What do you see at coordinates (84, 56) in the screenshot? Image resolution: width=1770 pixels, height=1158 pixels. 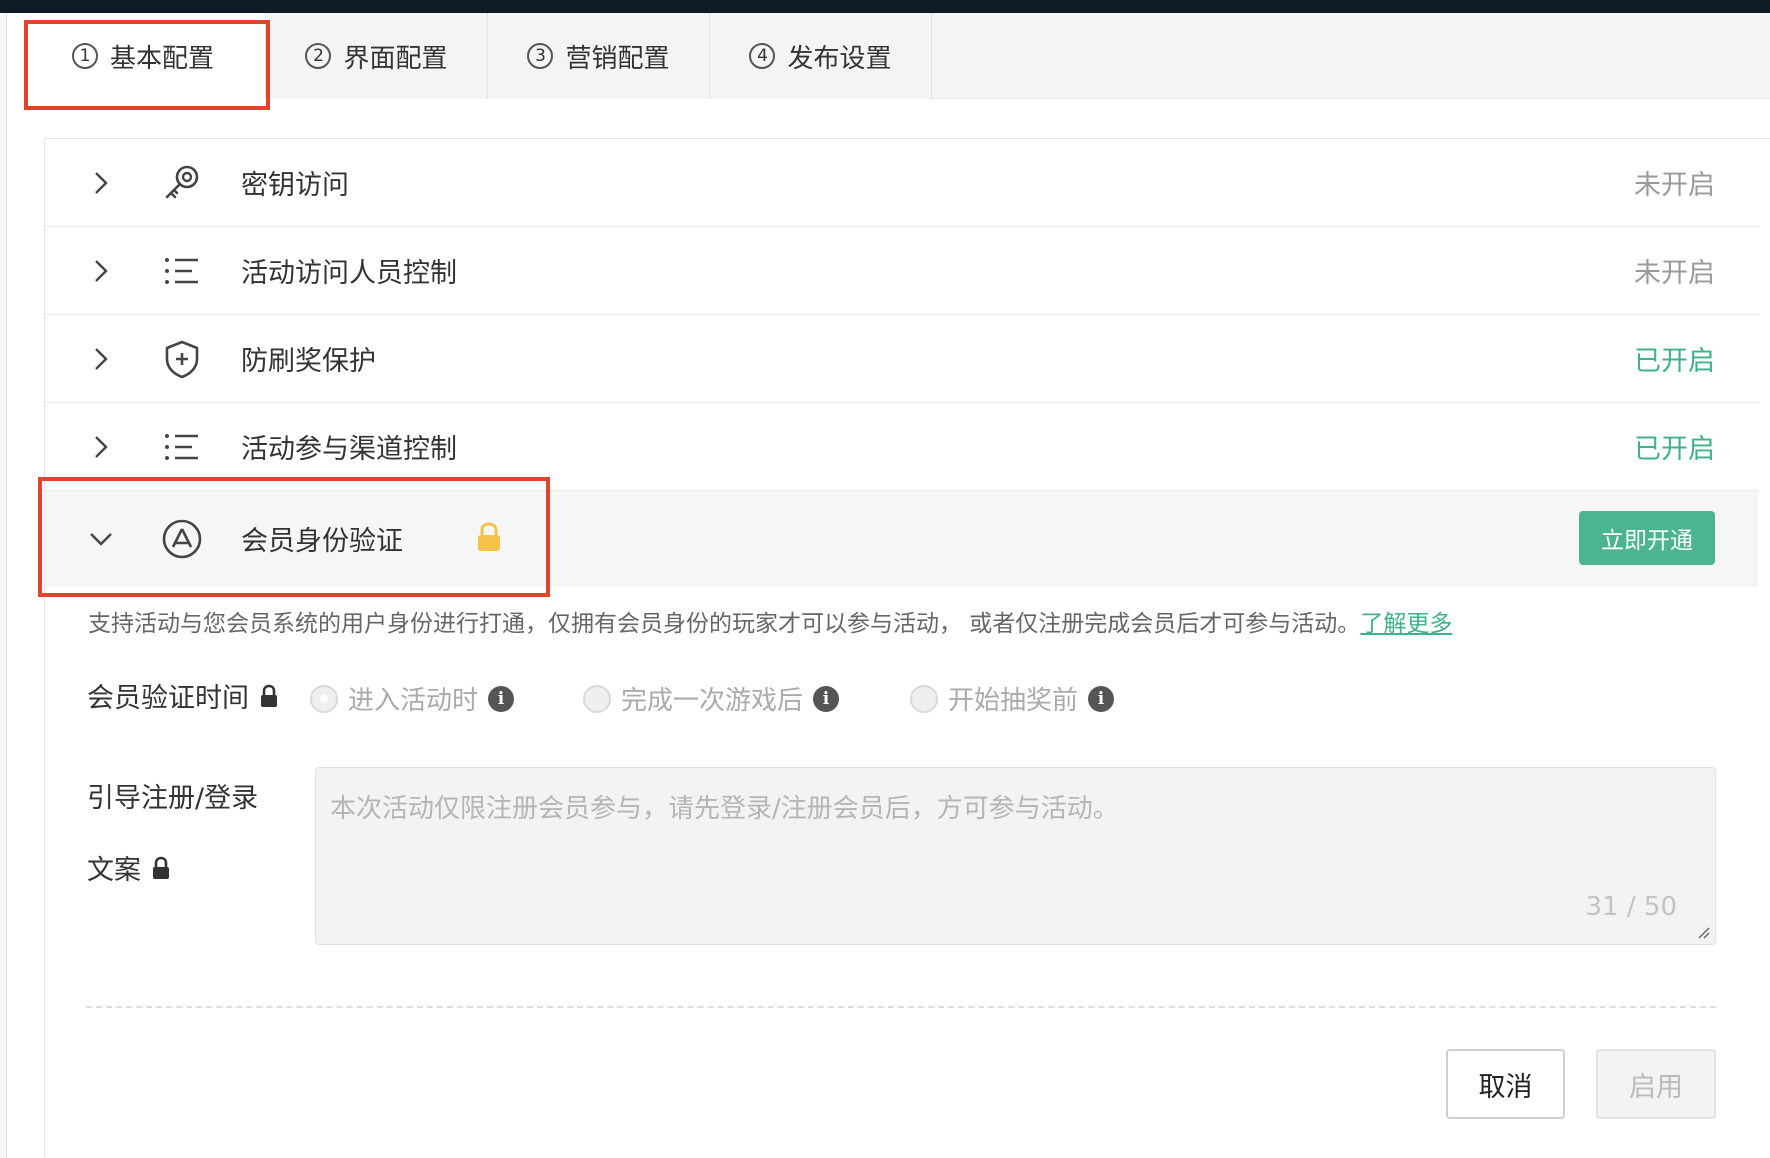 I see `step-number: 1` at bounding box center [84, 56].